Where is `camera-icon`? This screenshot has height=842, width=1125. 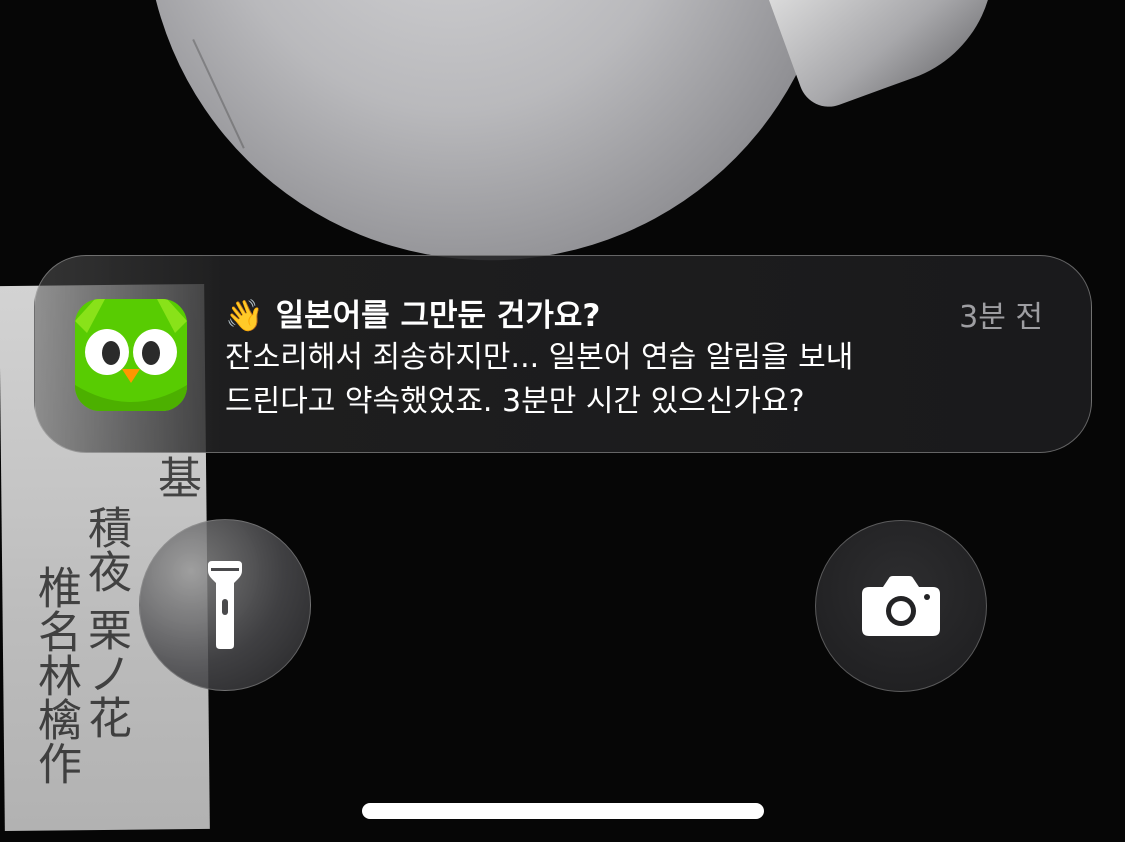
camera-icon is located at coordinates (901, 606).